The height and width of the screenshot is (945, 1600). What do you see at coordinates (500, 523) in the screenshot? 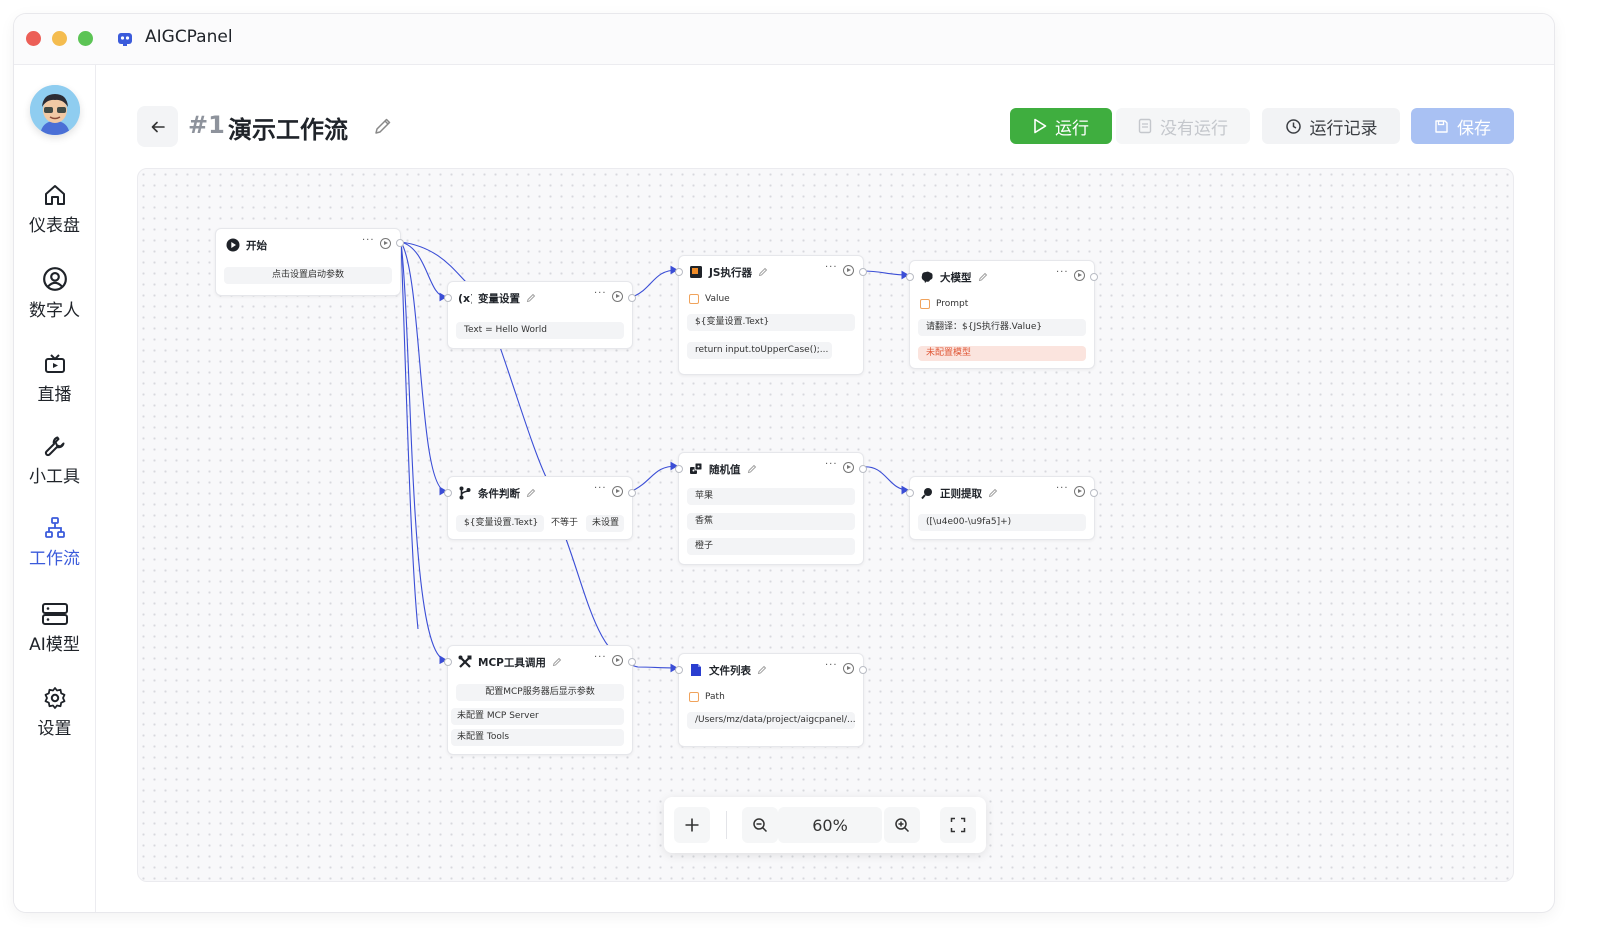
I see `condition-left-field: ${变量设置.Text}` at bounding box center [500, 523].